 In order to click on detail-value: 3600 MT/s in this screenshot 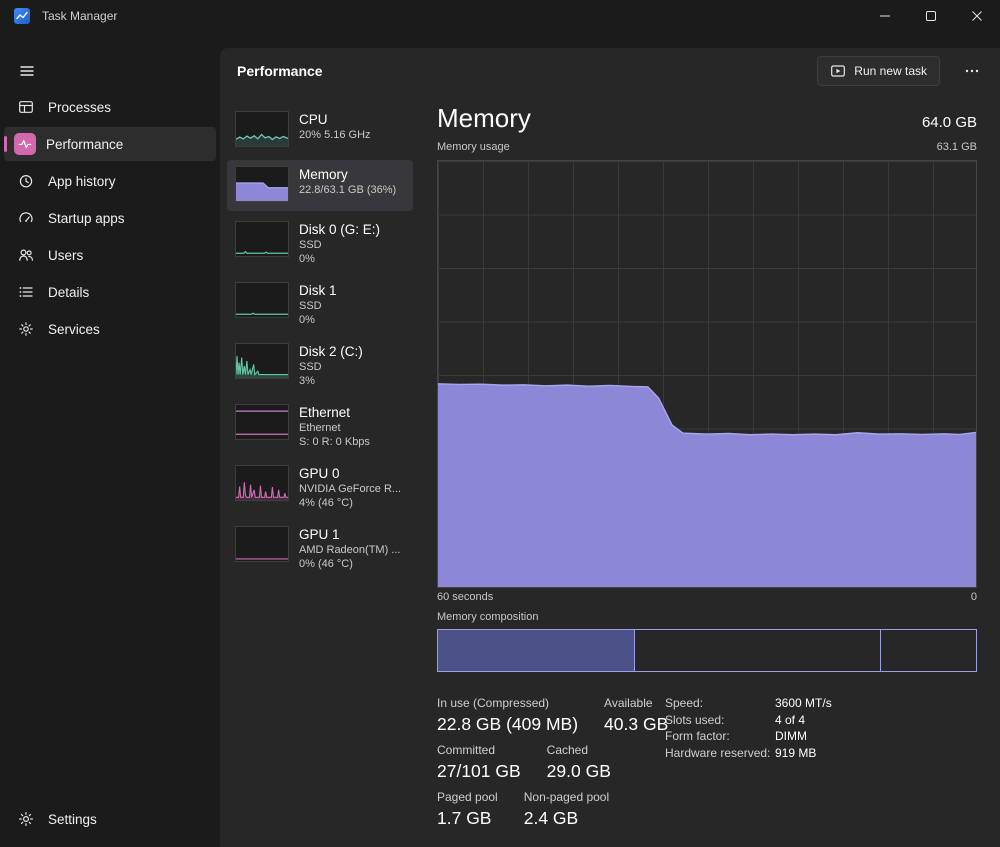, I will do `click(803, 703)`.